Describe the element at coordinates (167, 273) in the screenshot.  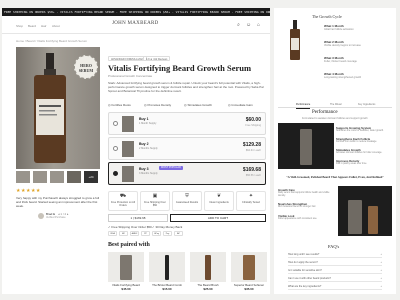
I see `product-card: The Bristol Beard Comb $15.00` at that location.